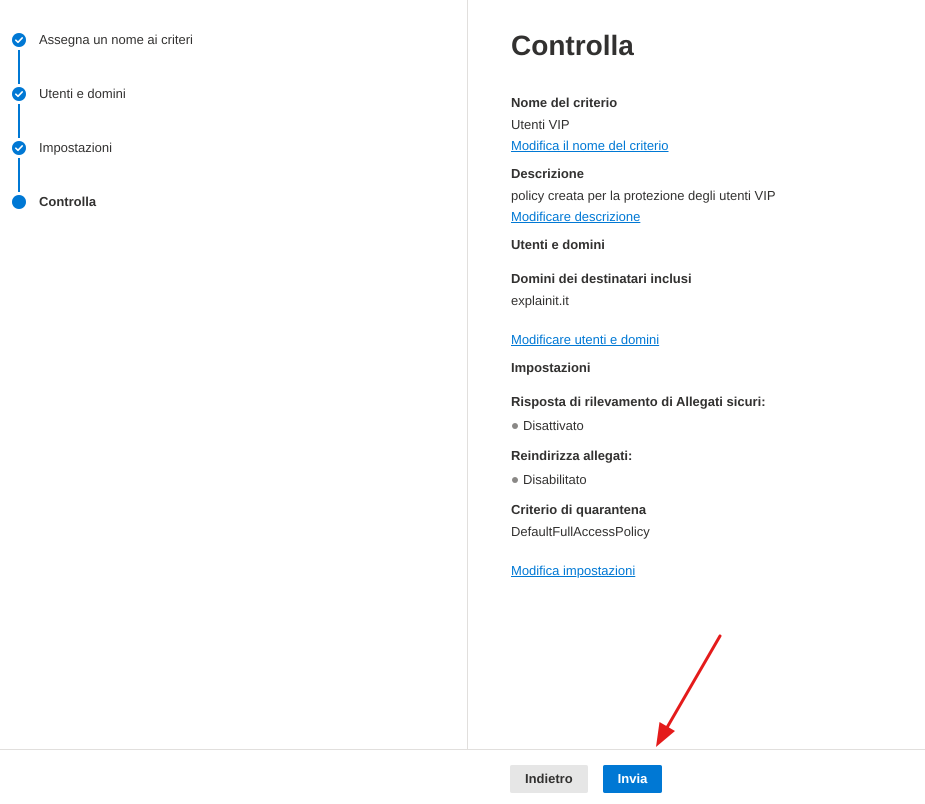 This screenshot has height=804, width=925. What do you see at coordinates (632, 779) in the screenshot?
I see `submit-button: Invia` at bounding box center [632, 779].